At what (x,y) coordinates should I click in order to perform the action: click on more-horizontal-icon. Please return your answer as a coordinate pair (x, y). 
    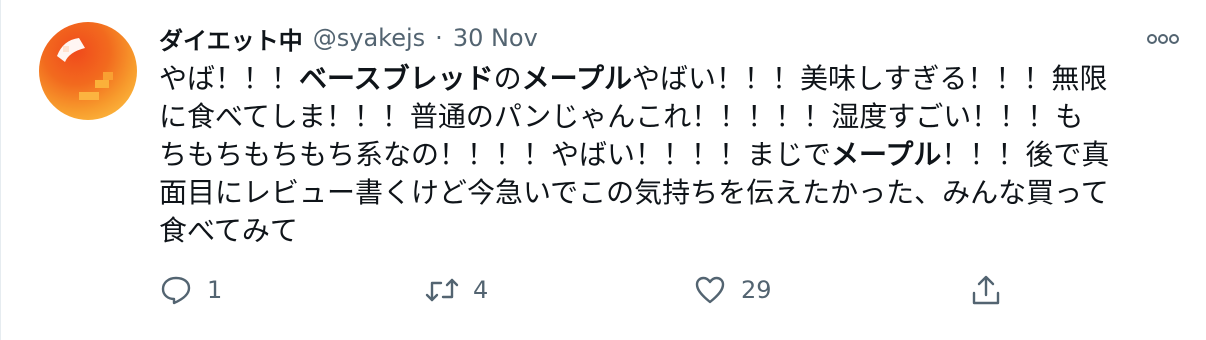
    Looking at the image, I should click on (1163, 39).